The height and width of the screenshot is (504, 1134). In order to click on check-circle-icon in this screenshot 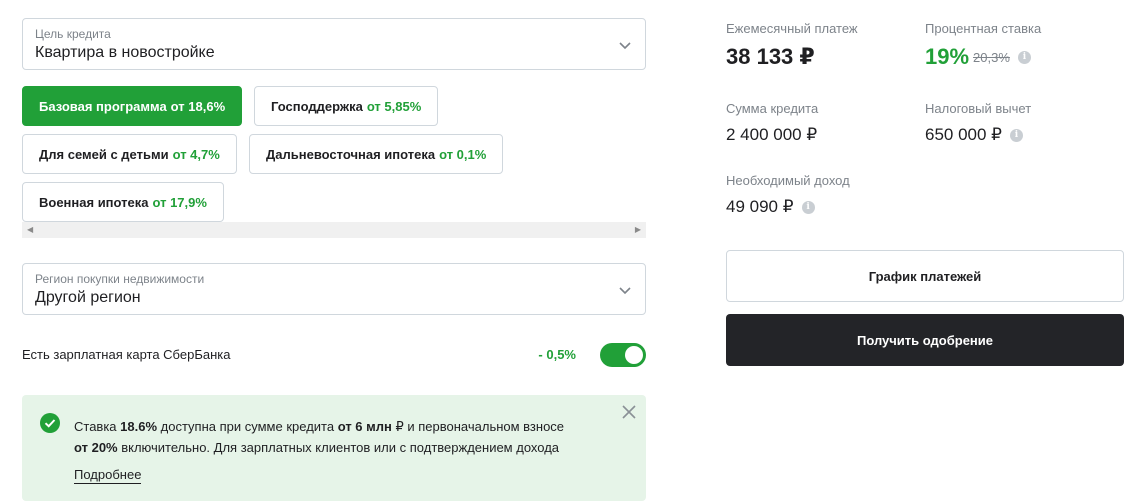, I will do `click(50, 423)`.